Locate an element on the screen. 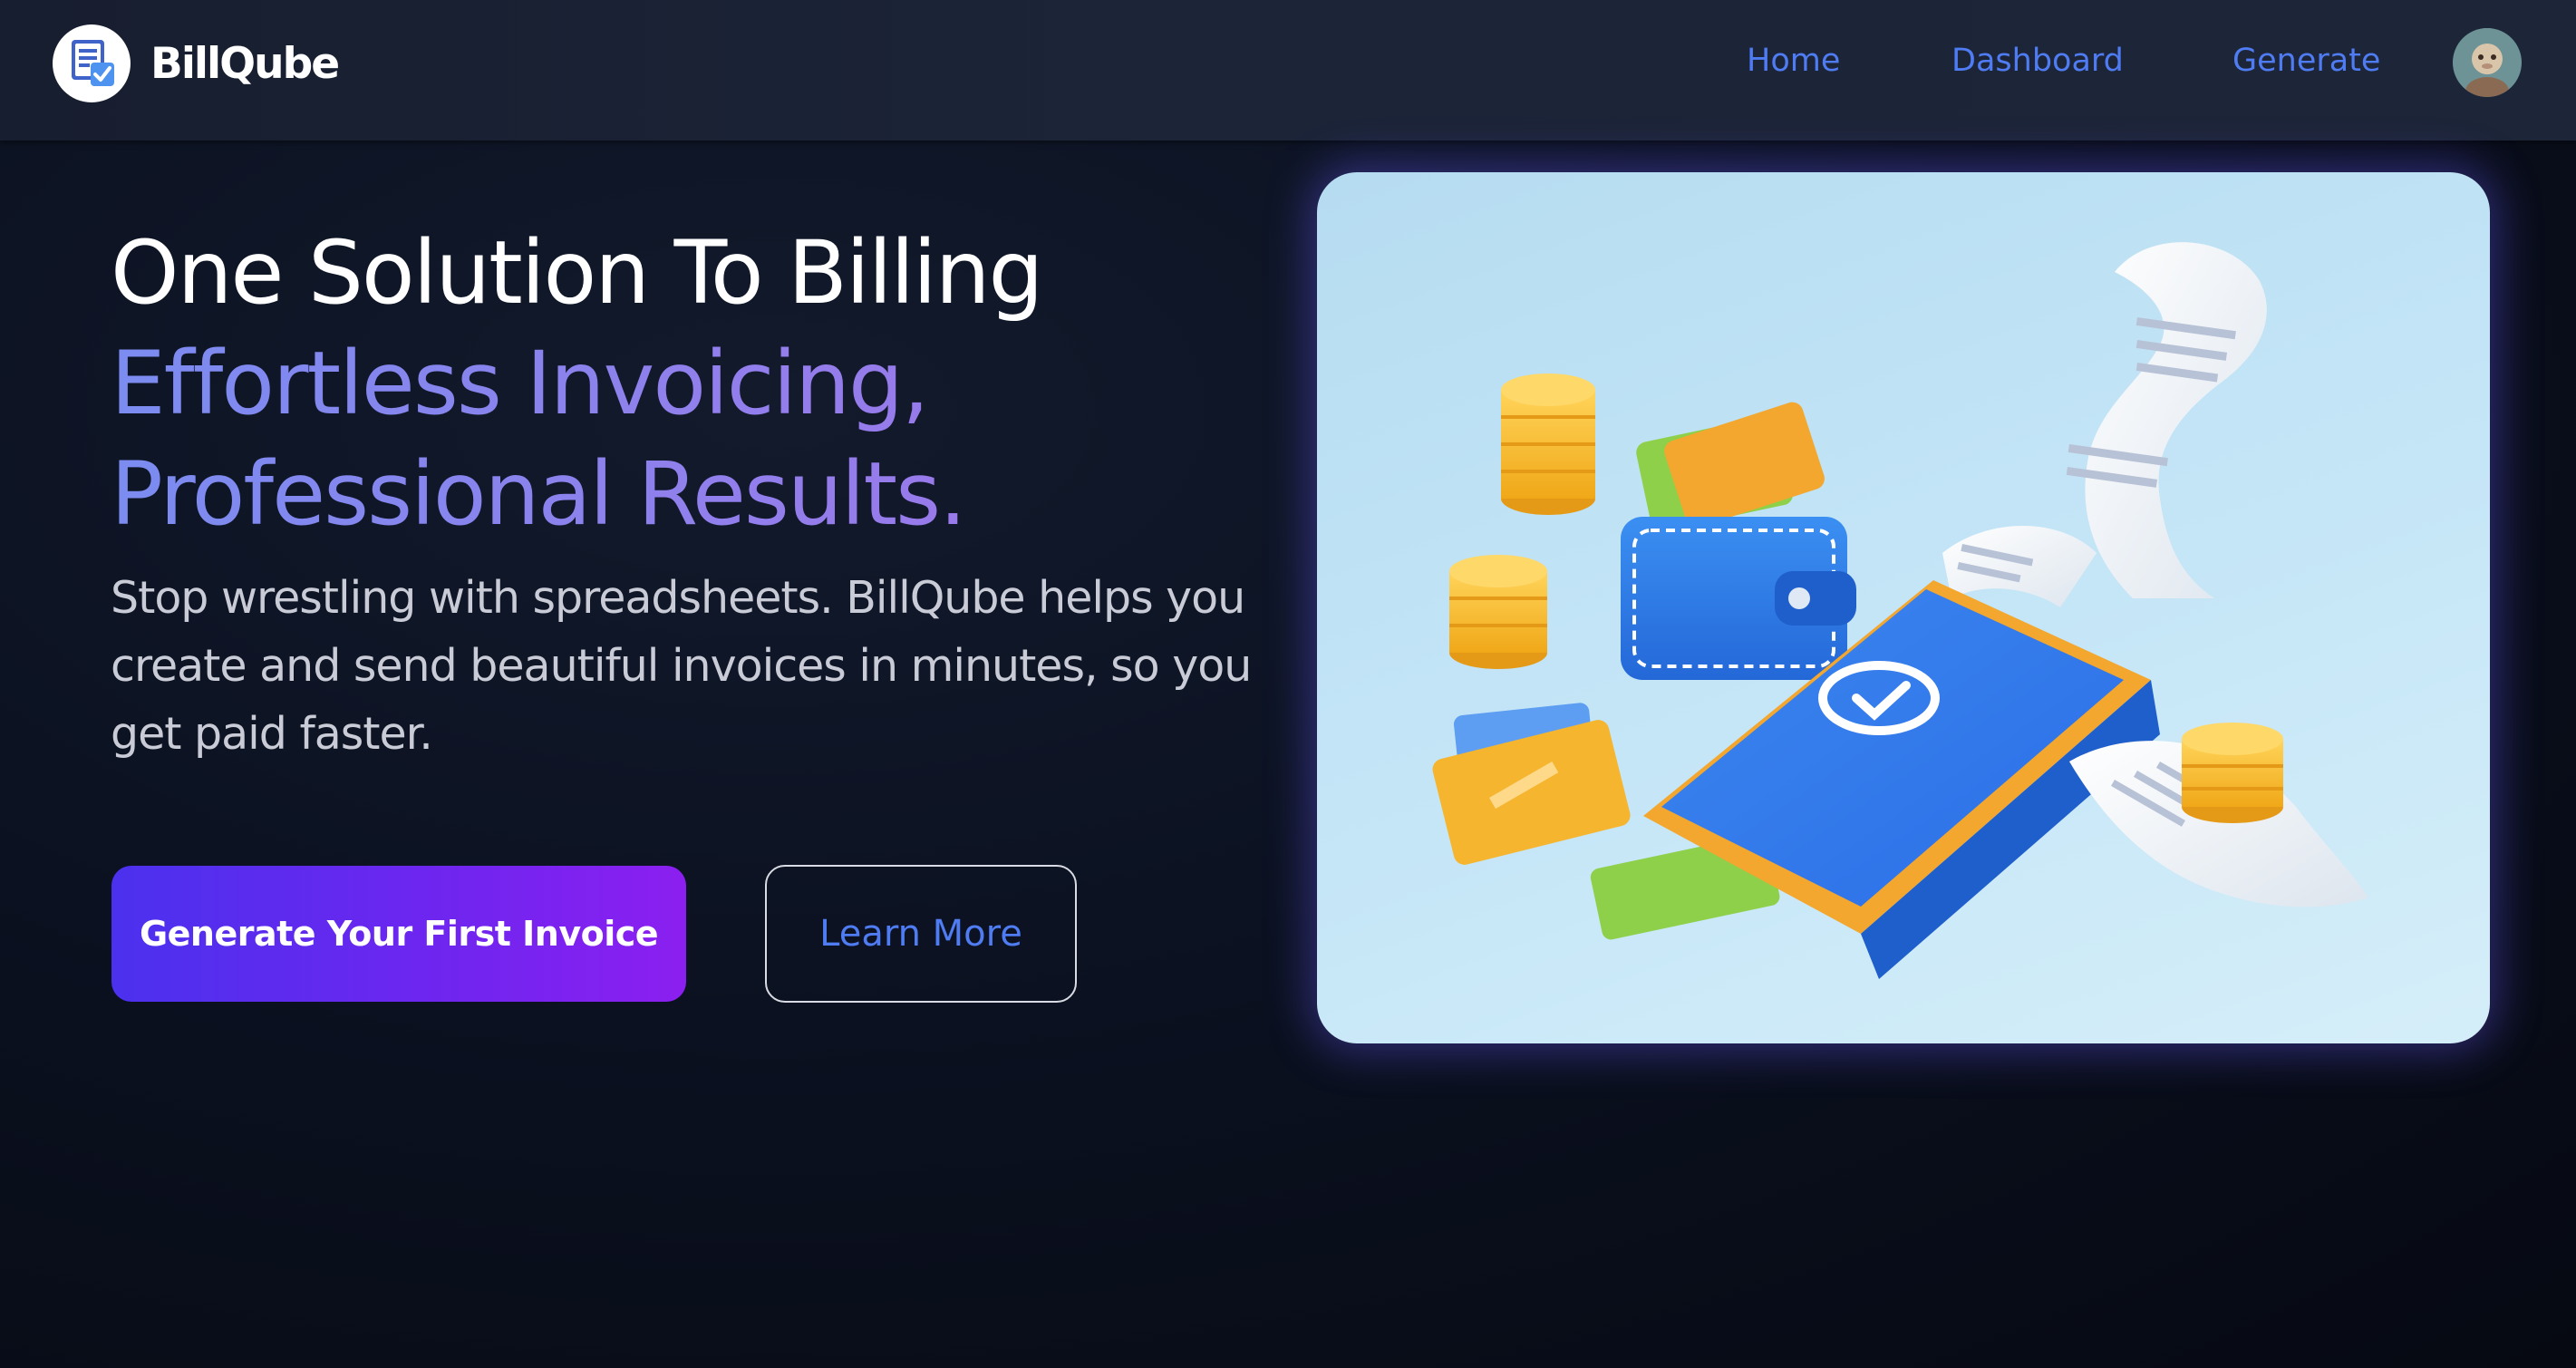 The height and width of the screenshot is (1368, 2576). brand-link: BillQube is located at coordinates (196, 63).